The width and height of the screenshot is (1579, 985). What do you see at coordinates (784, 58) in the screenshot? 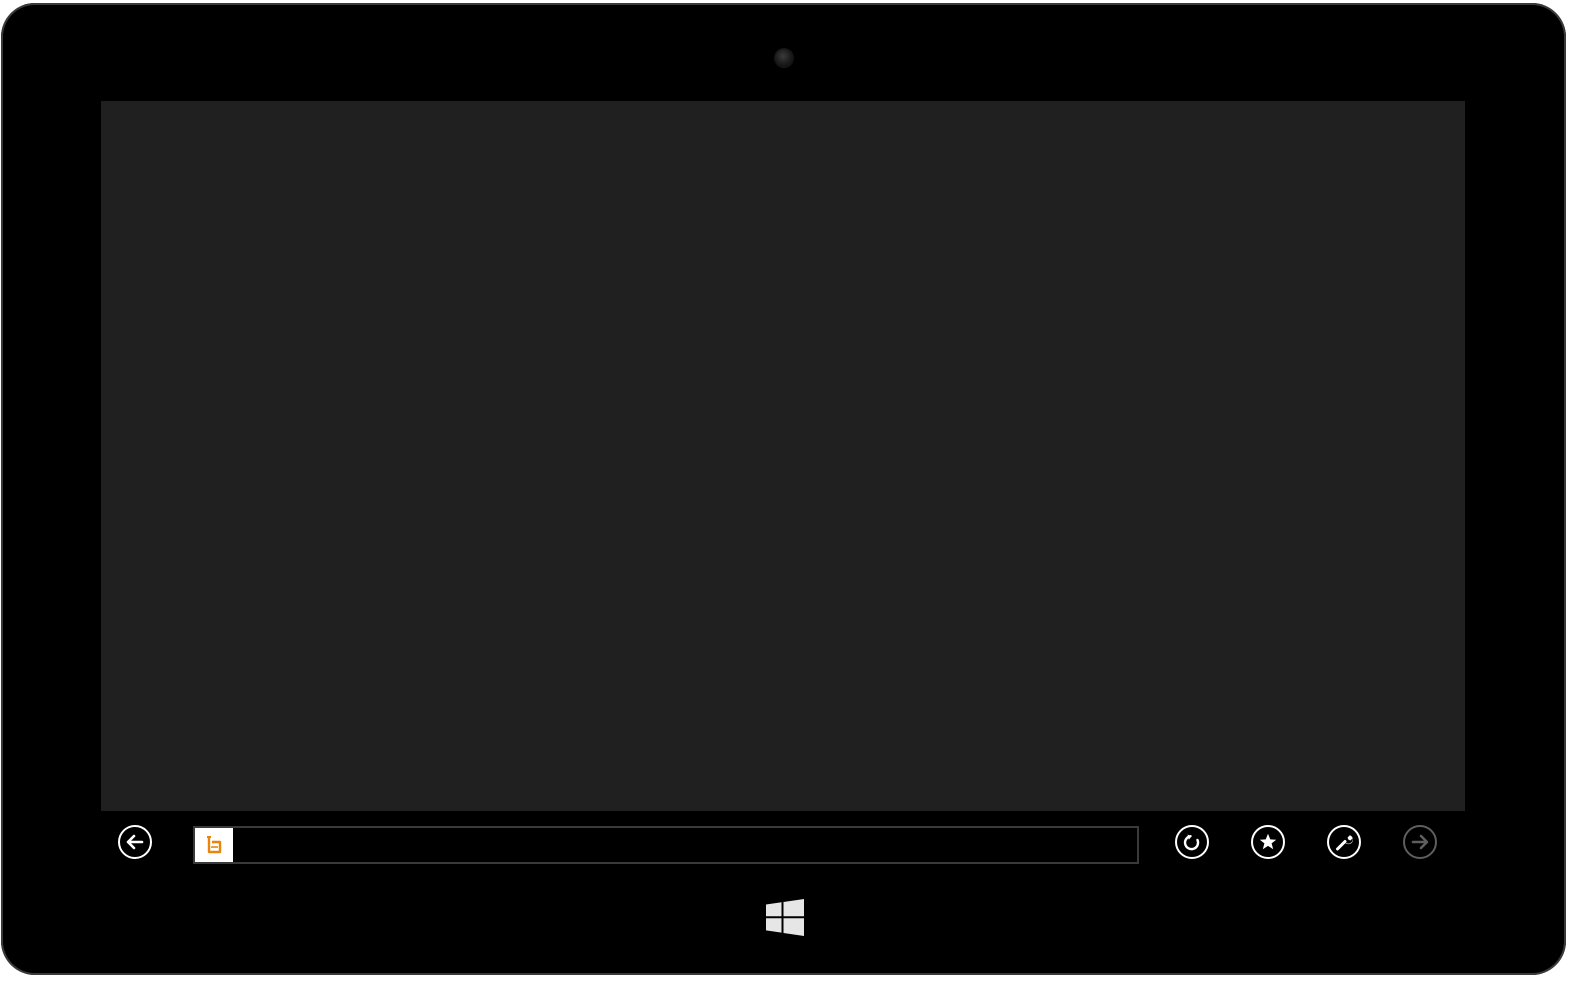
I see `camera-icon` at bounding box center [784, 58].